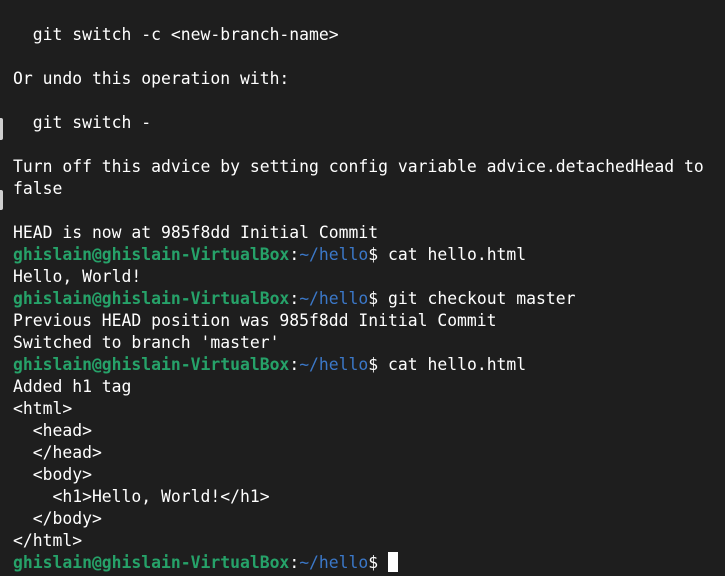  Describe the element at coordinates (369, 343) in the screenshot. I see `output-line: Switched to branch 'master'` at that location.